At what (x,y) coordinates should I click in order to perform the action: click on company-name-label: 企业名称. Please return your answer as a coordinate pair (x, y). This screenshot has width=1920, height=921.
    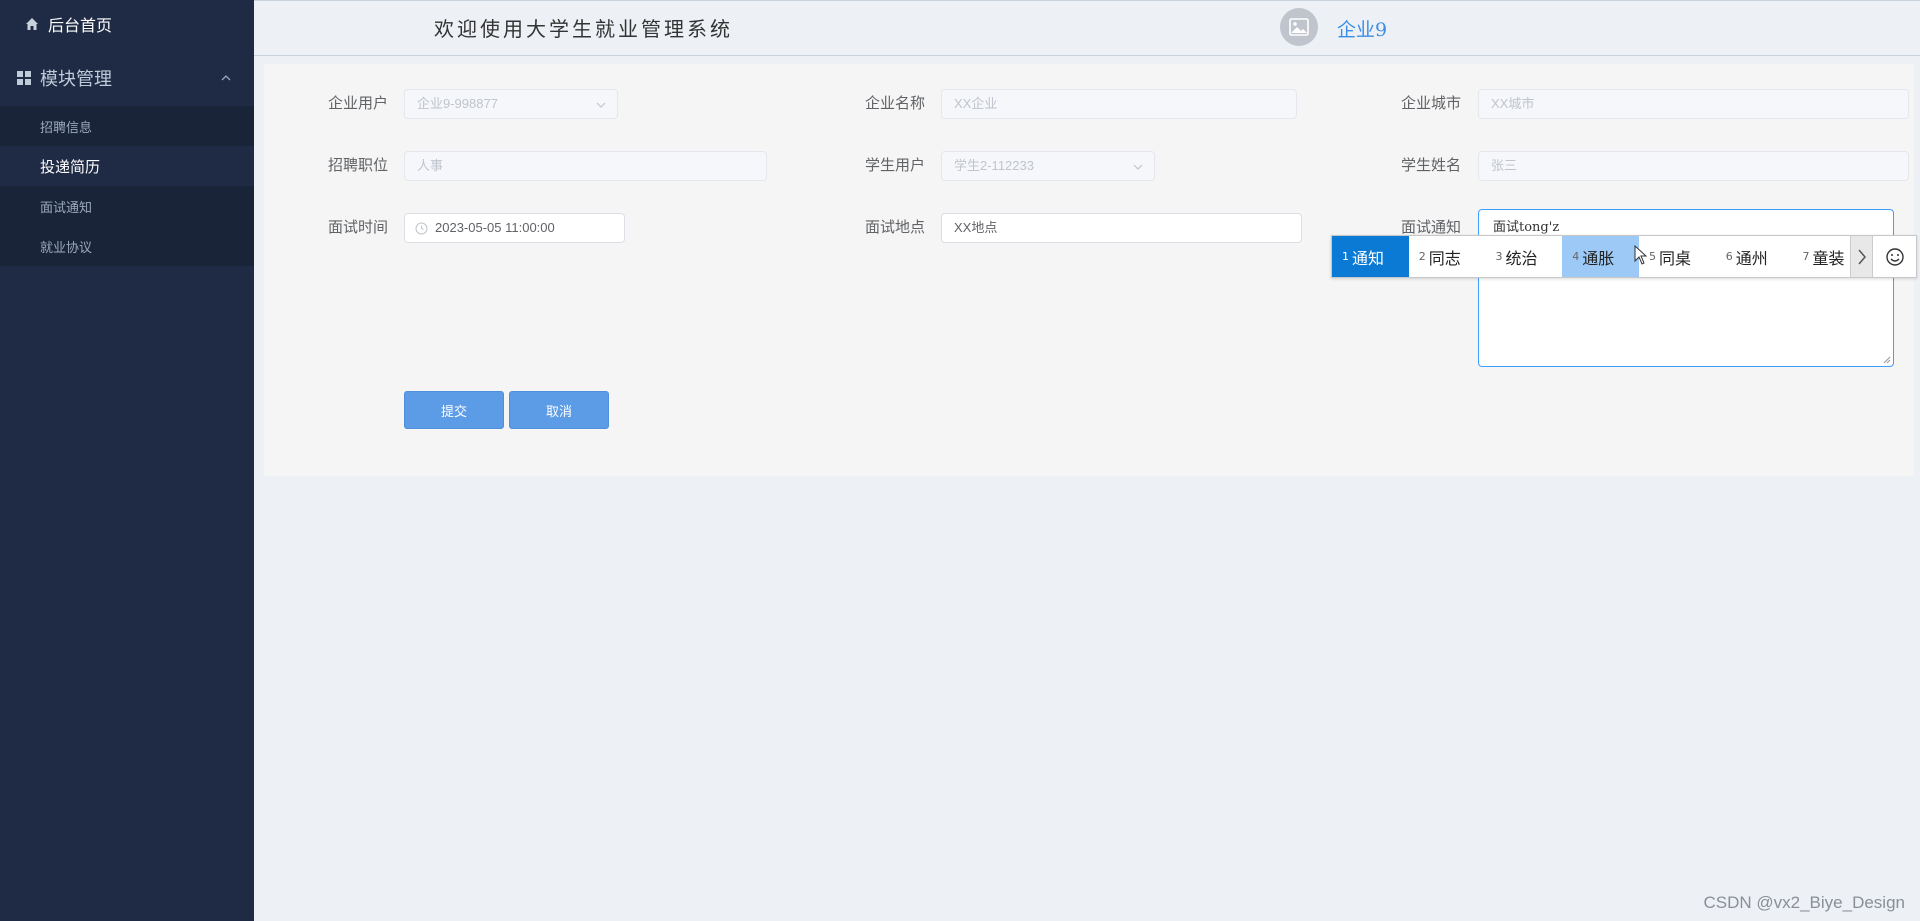
    Looking at the image, I should click on (895, 103).